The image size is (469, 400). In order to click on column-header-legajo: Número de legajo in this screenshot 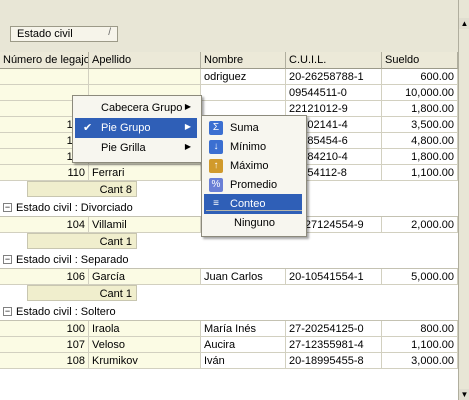, I will do `click(44, 60)`.